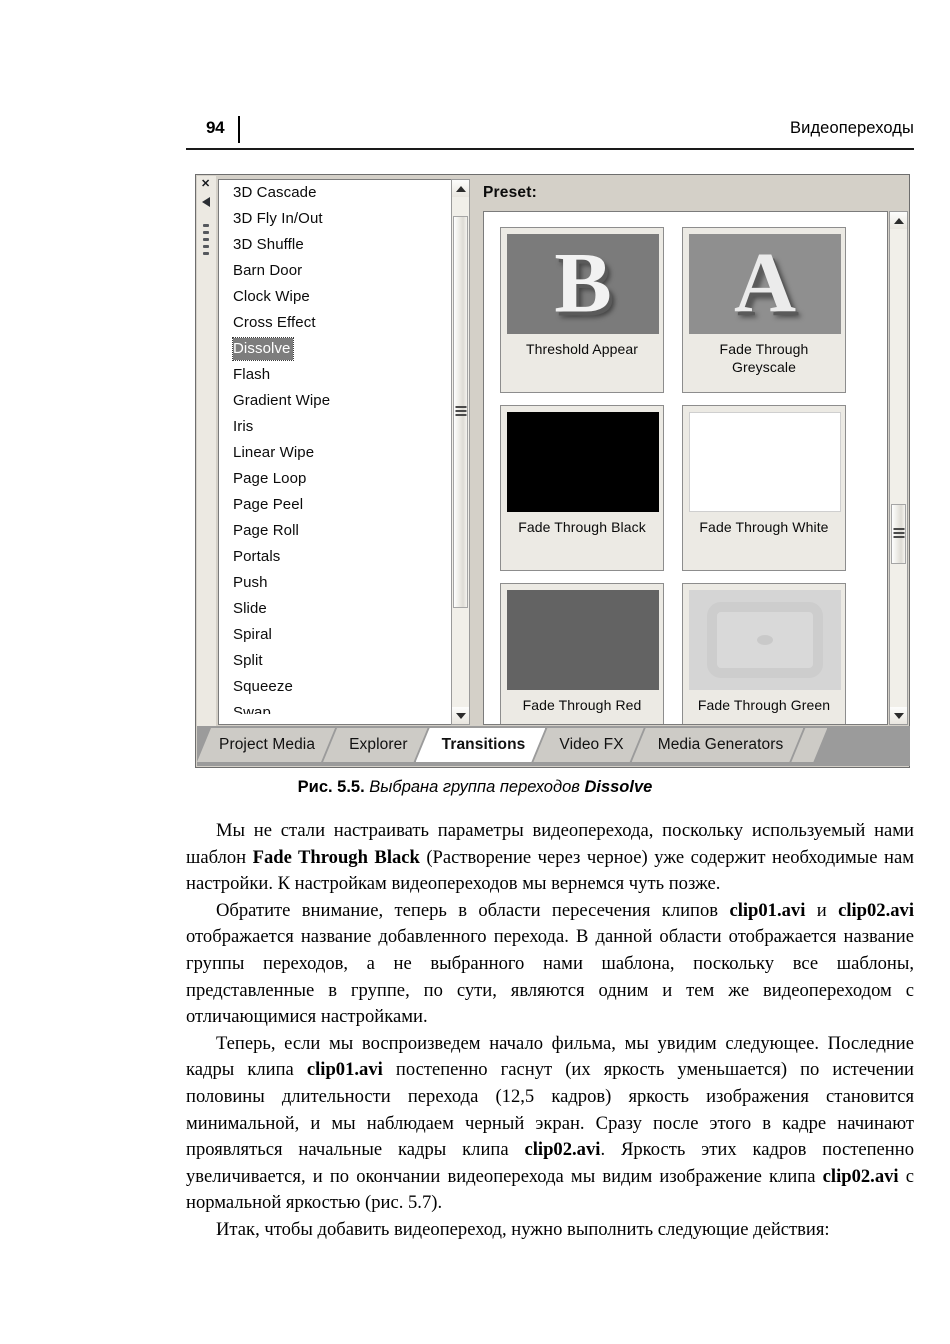 The width and height of the screenshot is (950, 1344). Describe the element at coordinates (335, 505) in the screenshot. I see `transition-list-item: Page Peel` at that location.